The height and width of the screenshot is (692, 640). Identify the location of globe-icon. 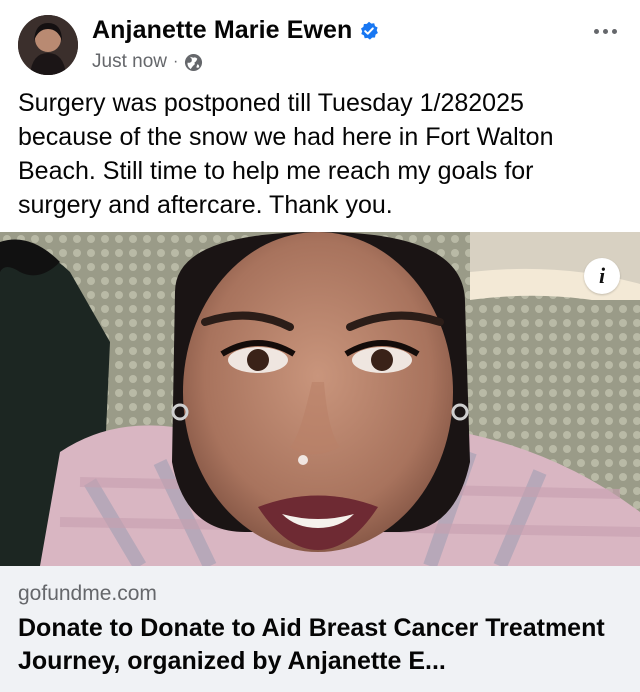
(193, 62).